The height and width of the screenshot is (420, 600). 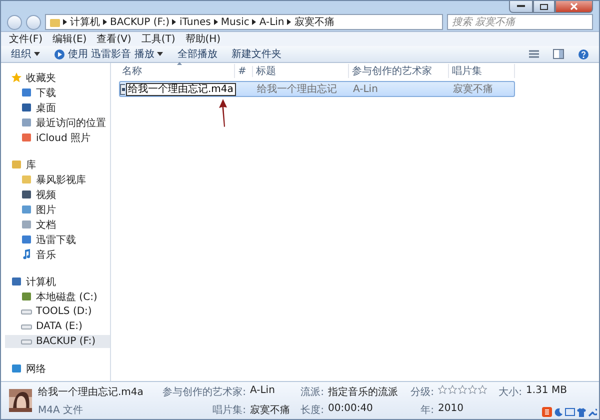 I want to click on sidebar-item: 迅雷下载, so click(x=57, y=239).